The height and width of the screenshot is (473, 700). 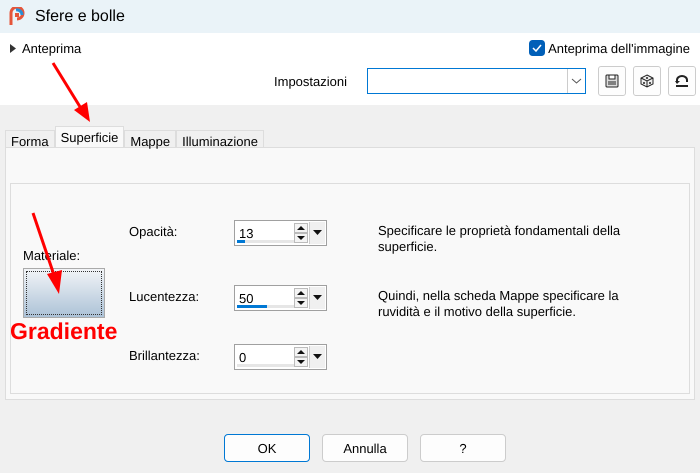 What do you see at coordinates (310, 81) in the screenshot?
I see `settings-label: Impostazioni` at bounding box center [310, 81].